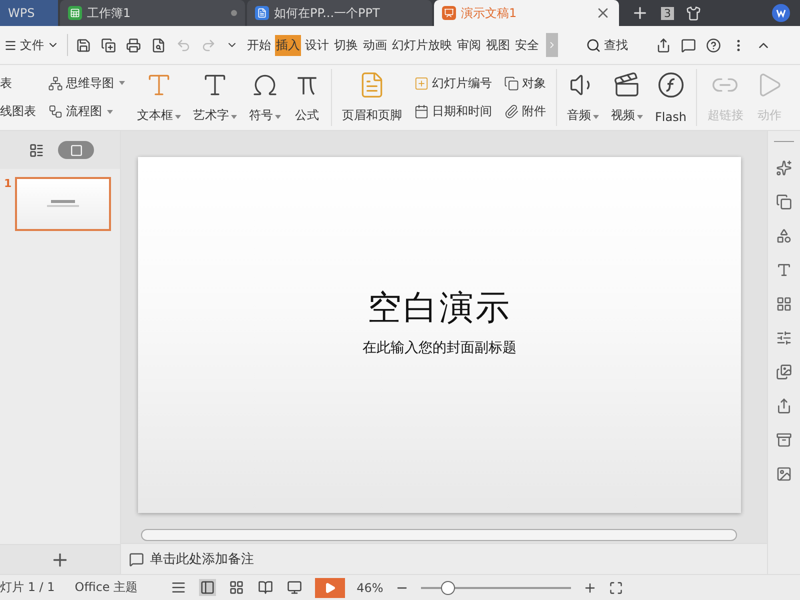  Describe the element at coordinates (18, 83) in the screenshot. I see `ribbon-button: 表` at that location.